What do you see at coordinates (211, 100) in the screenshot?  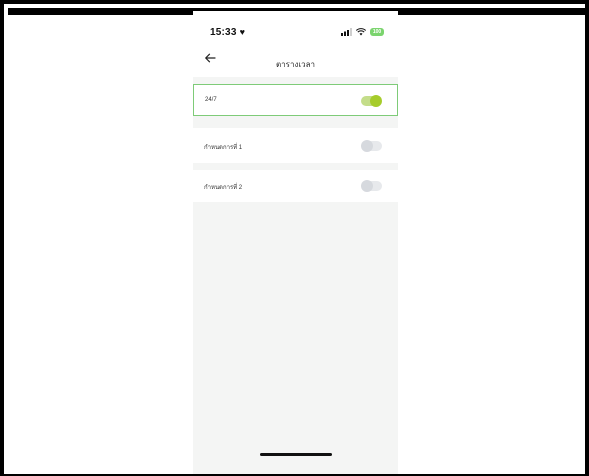 I see `schedule-label: 24/7` at bounding box center [211, 100].